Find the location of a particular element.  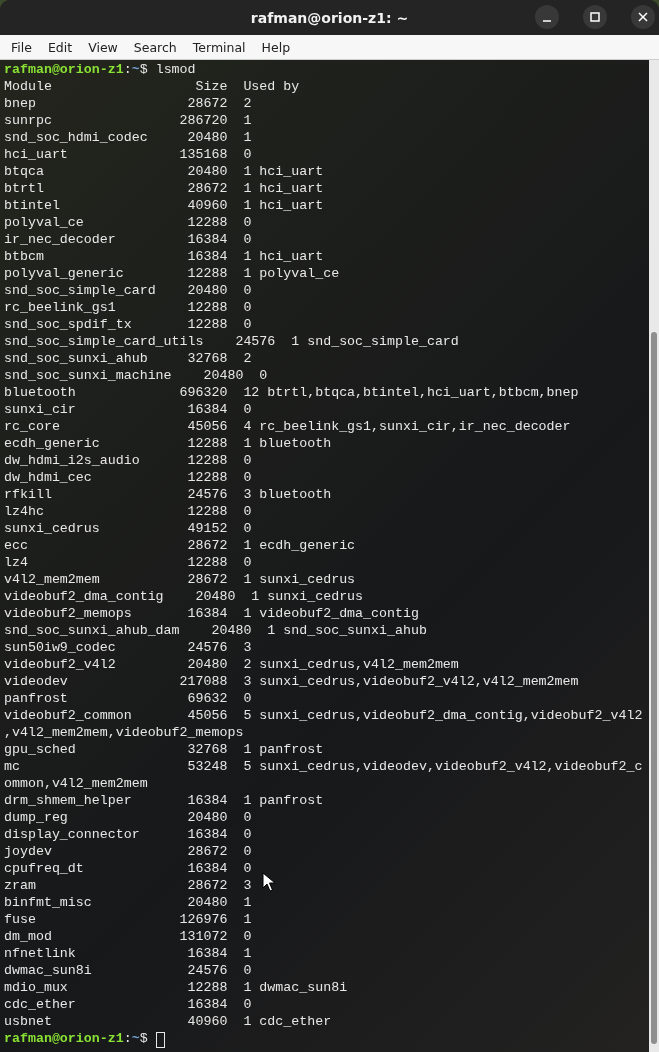

output-line: polyval_ce 12288 0 is located at coordinates (128, 223).